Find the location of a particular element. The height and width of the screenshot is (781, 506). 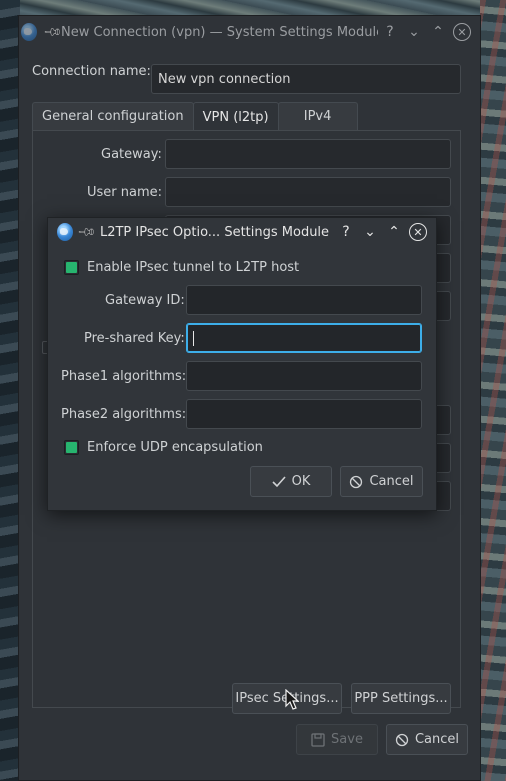

tab-general-configuration: General configuration is located at coordinates (113, 116).